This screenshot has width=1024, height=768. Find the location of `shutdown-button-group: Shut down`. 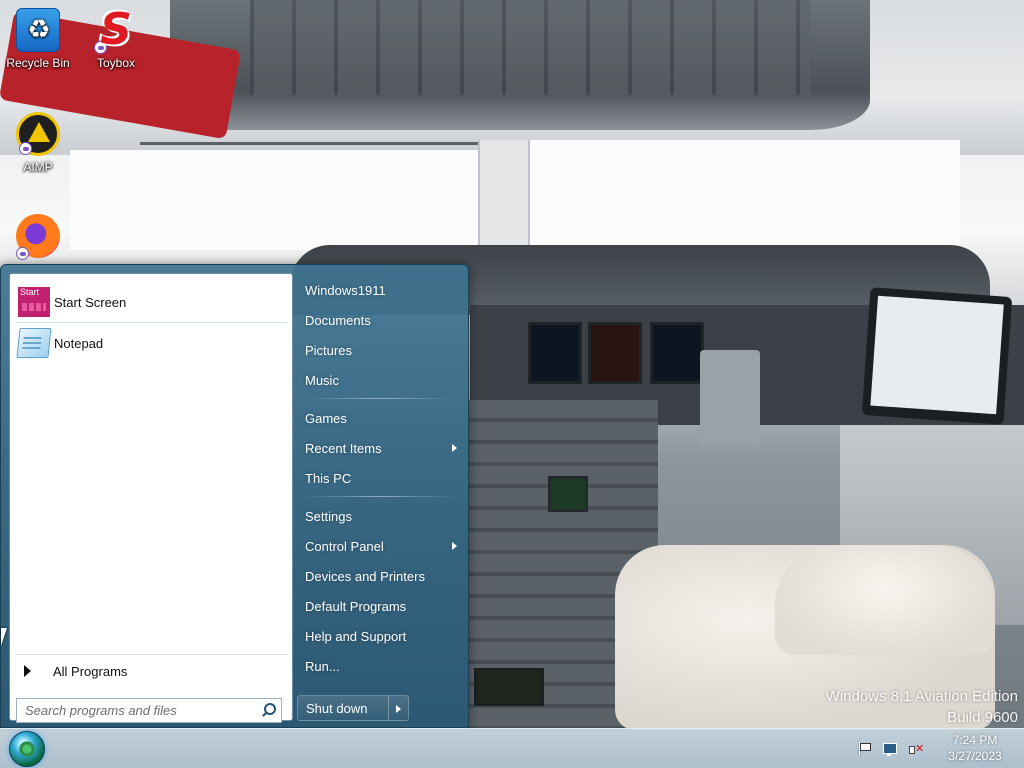

shutdown-button-group: Shut down is located at coordinates (353, 708).